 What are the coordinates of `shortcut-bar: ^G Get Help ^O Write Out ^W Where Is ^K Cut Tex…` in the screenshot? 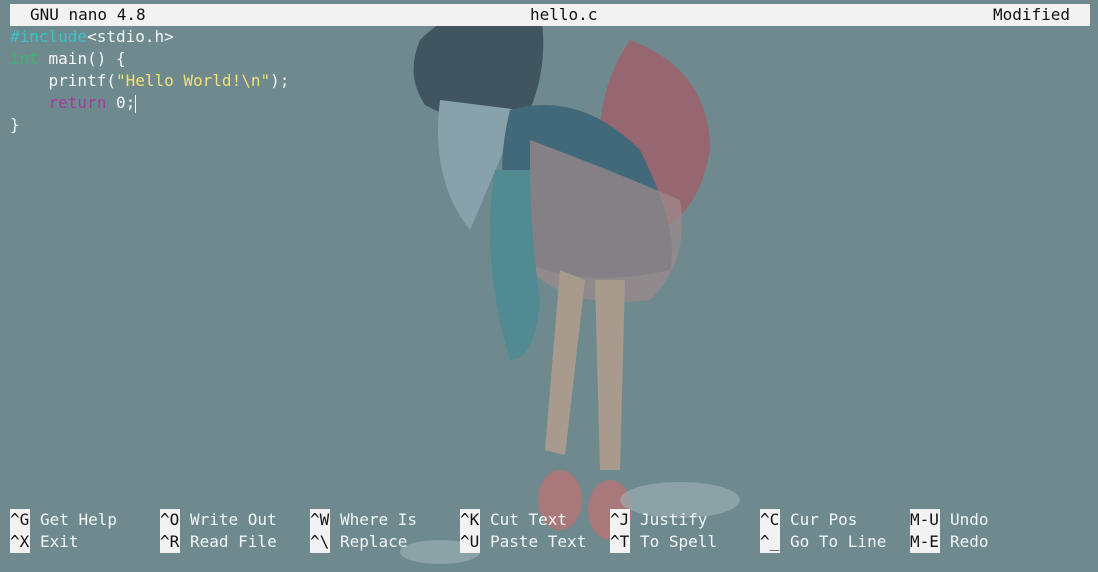 It's located at (550, 531).